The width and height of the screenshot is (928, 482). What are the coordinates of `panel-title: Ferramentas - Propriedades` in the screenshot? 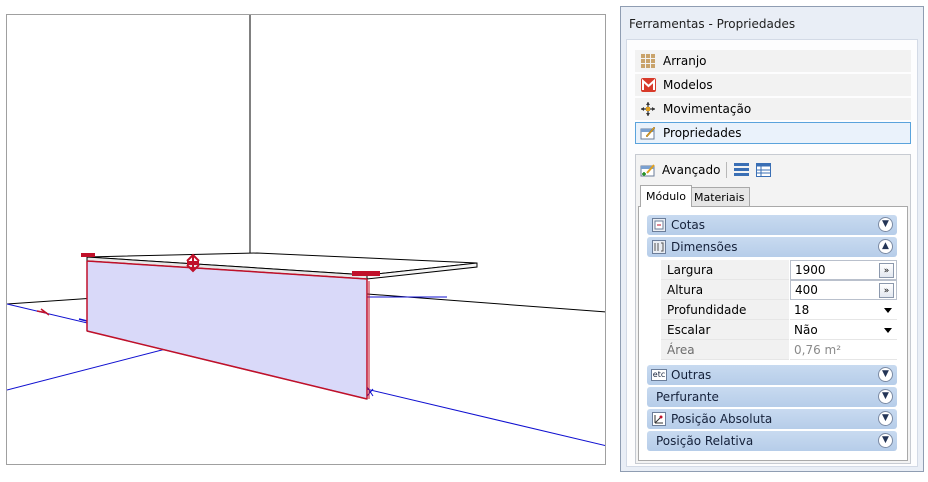 It's located at (712, 24).